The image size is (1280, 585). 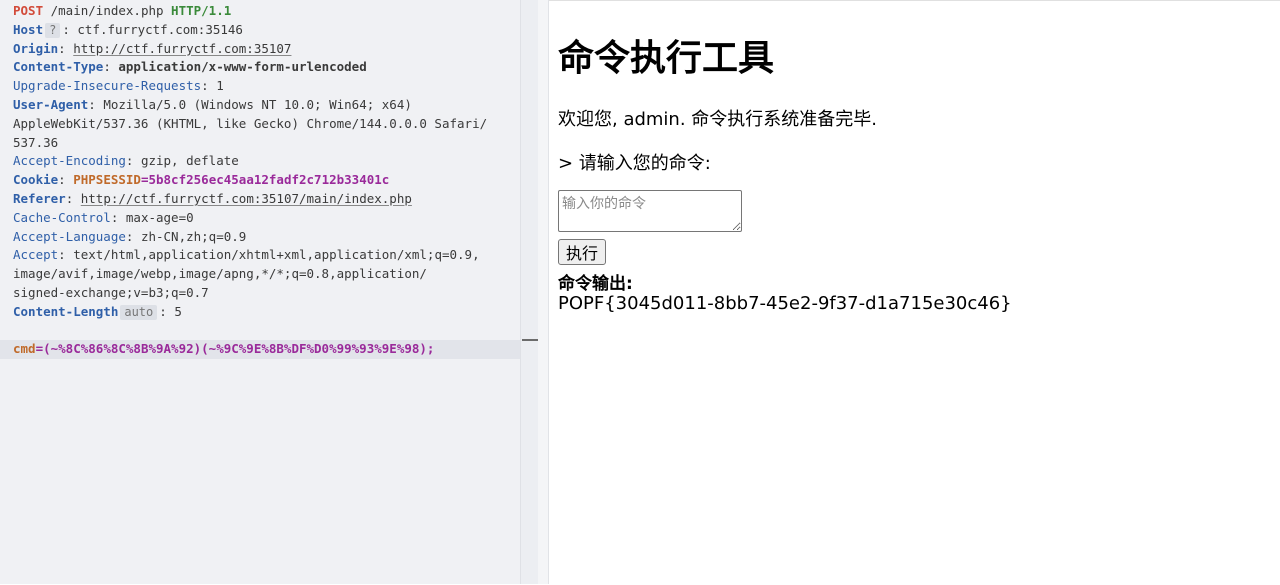 I want to click on editor-gutter, so click(x=529, y=292).